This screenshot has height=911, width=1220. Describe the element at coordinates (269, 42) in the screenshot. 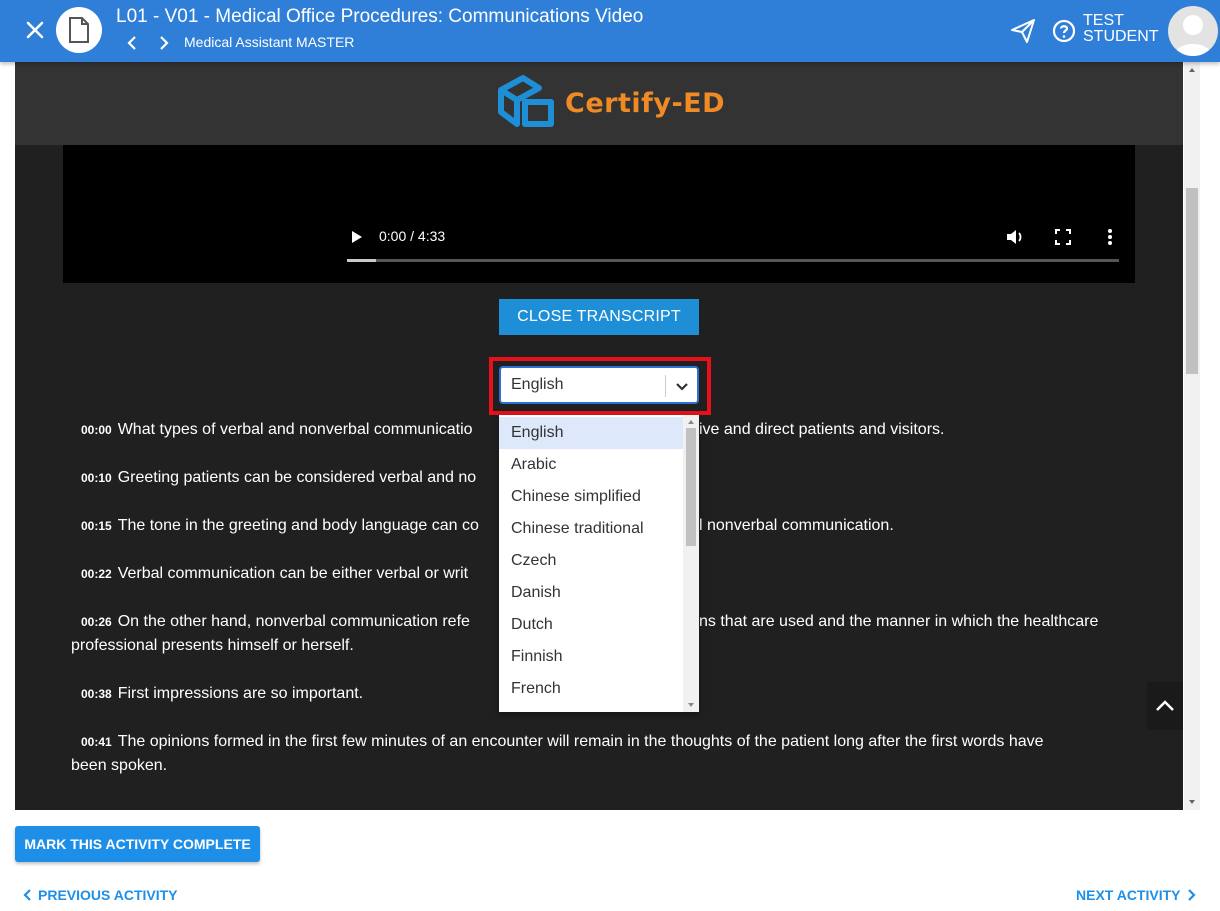

I see `course-subtitle: Medical Assistant MASTER` at that location.